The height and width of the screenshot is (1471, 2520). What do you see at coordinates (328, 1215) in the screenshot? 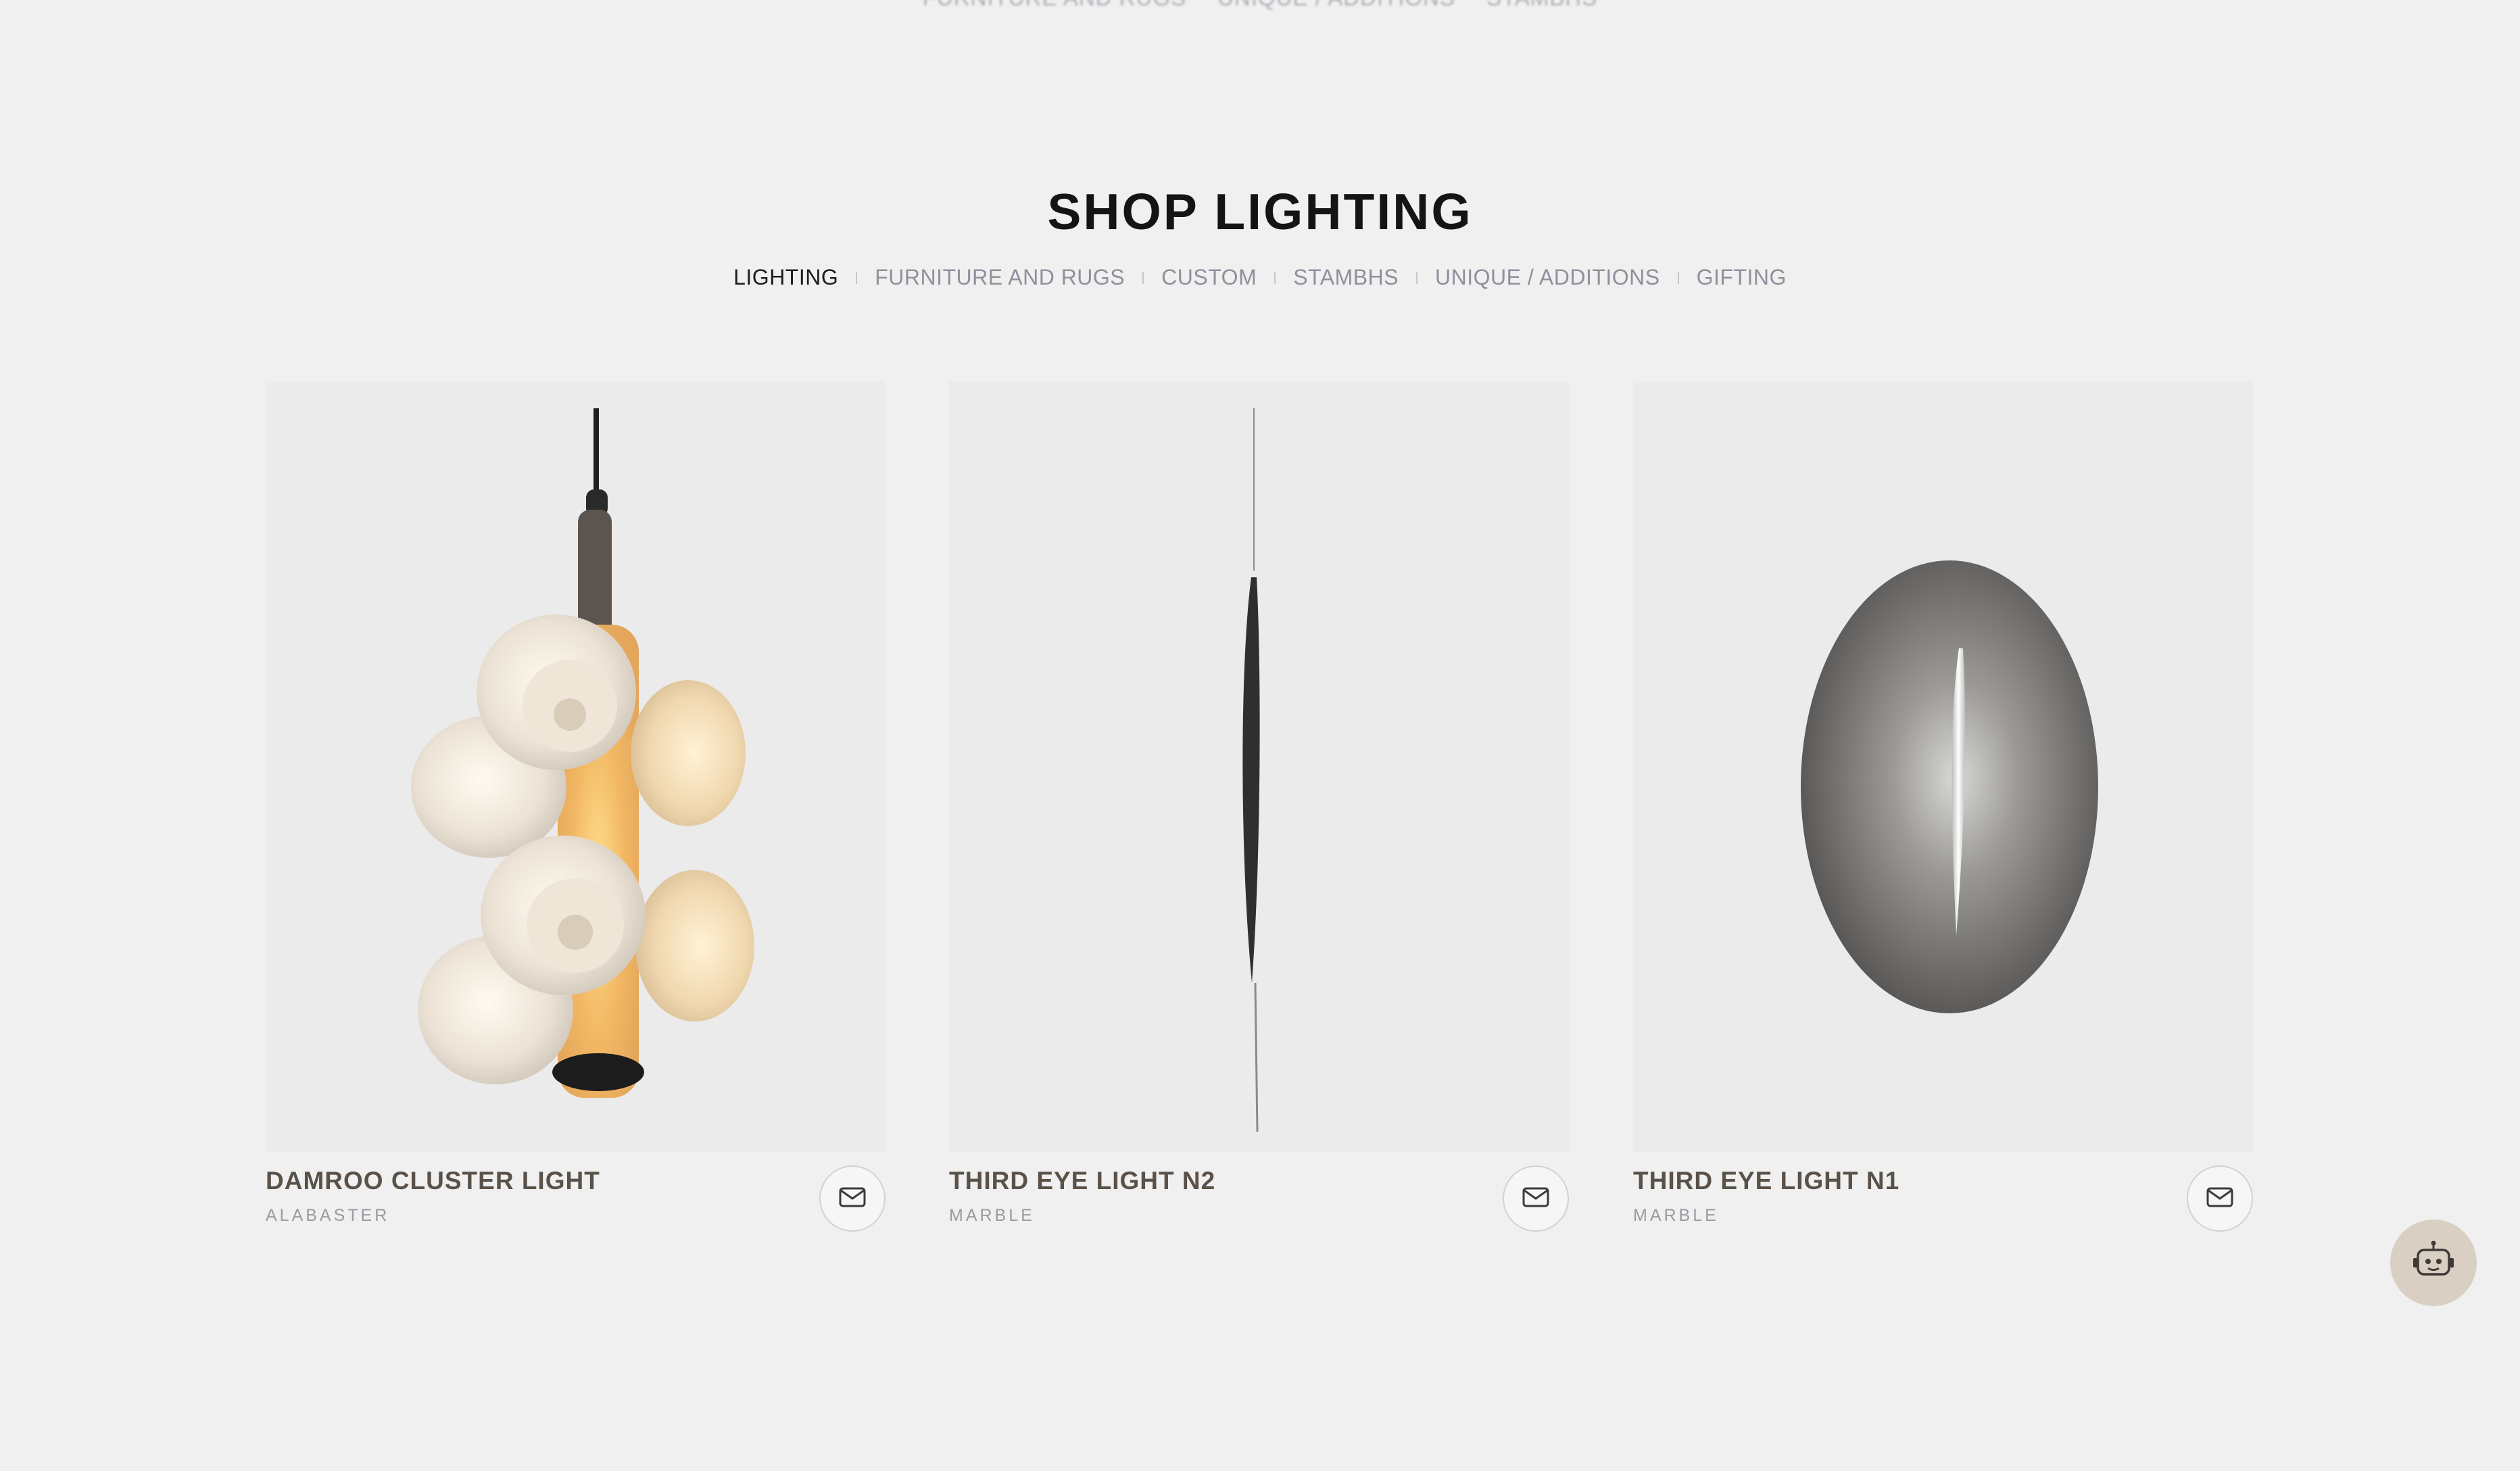
I see `product-material: ALABASTER` at bounding box center [328, 1215].